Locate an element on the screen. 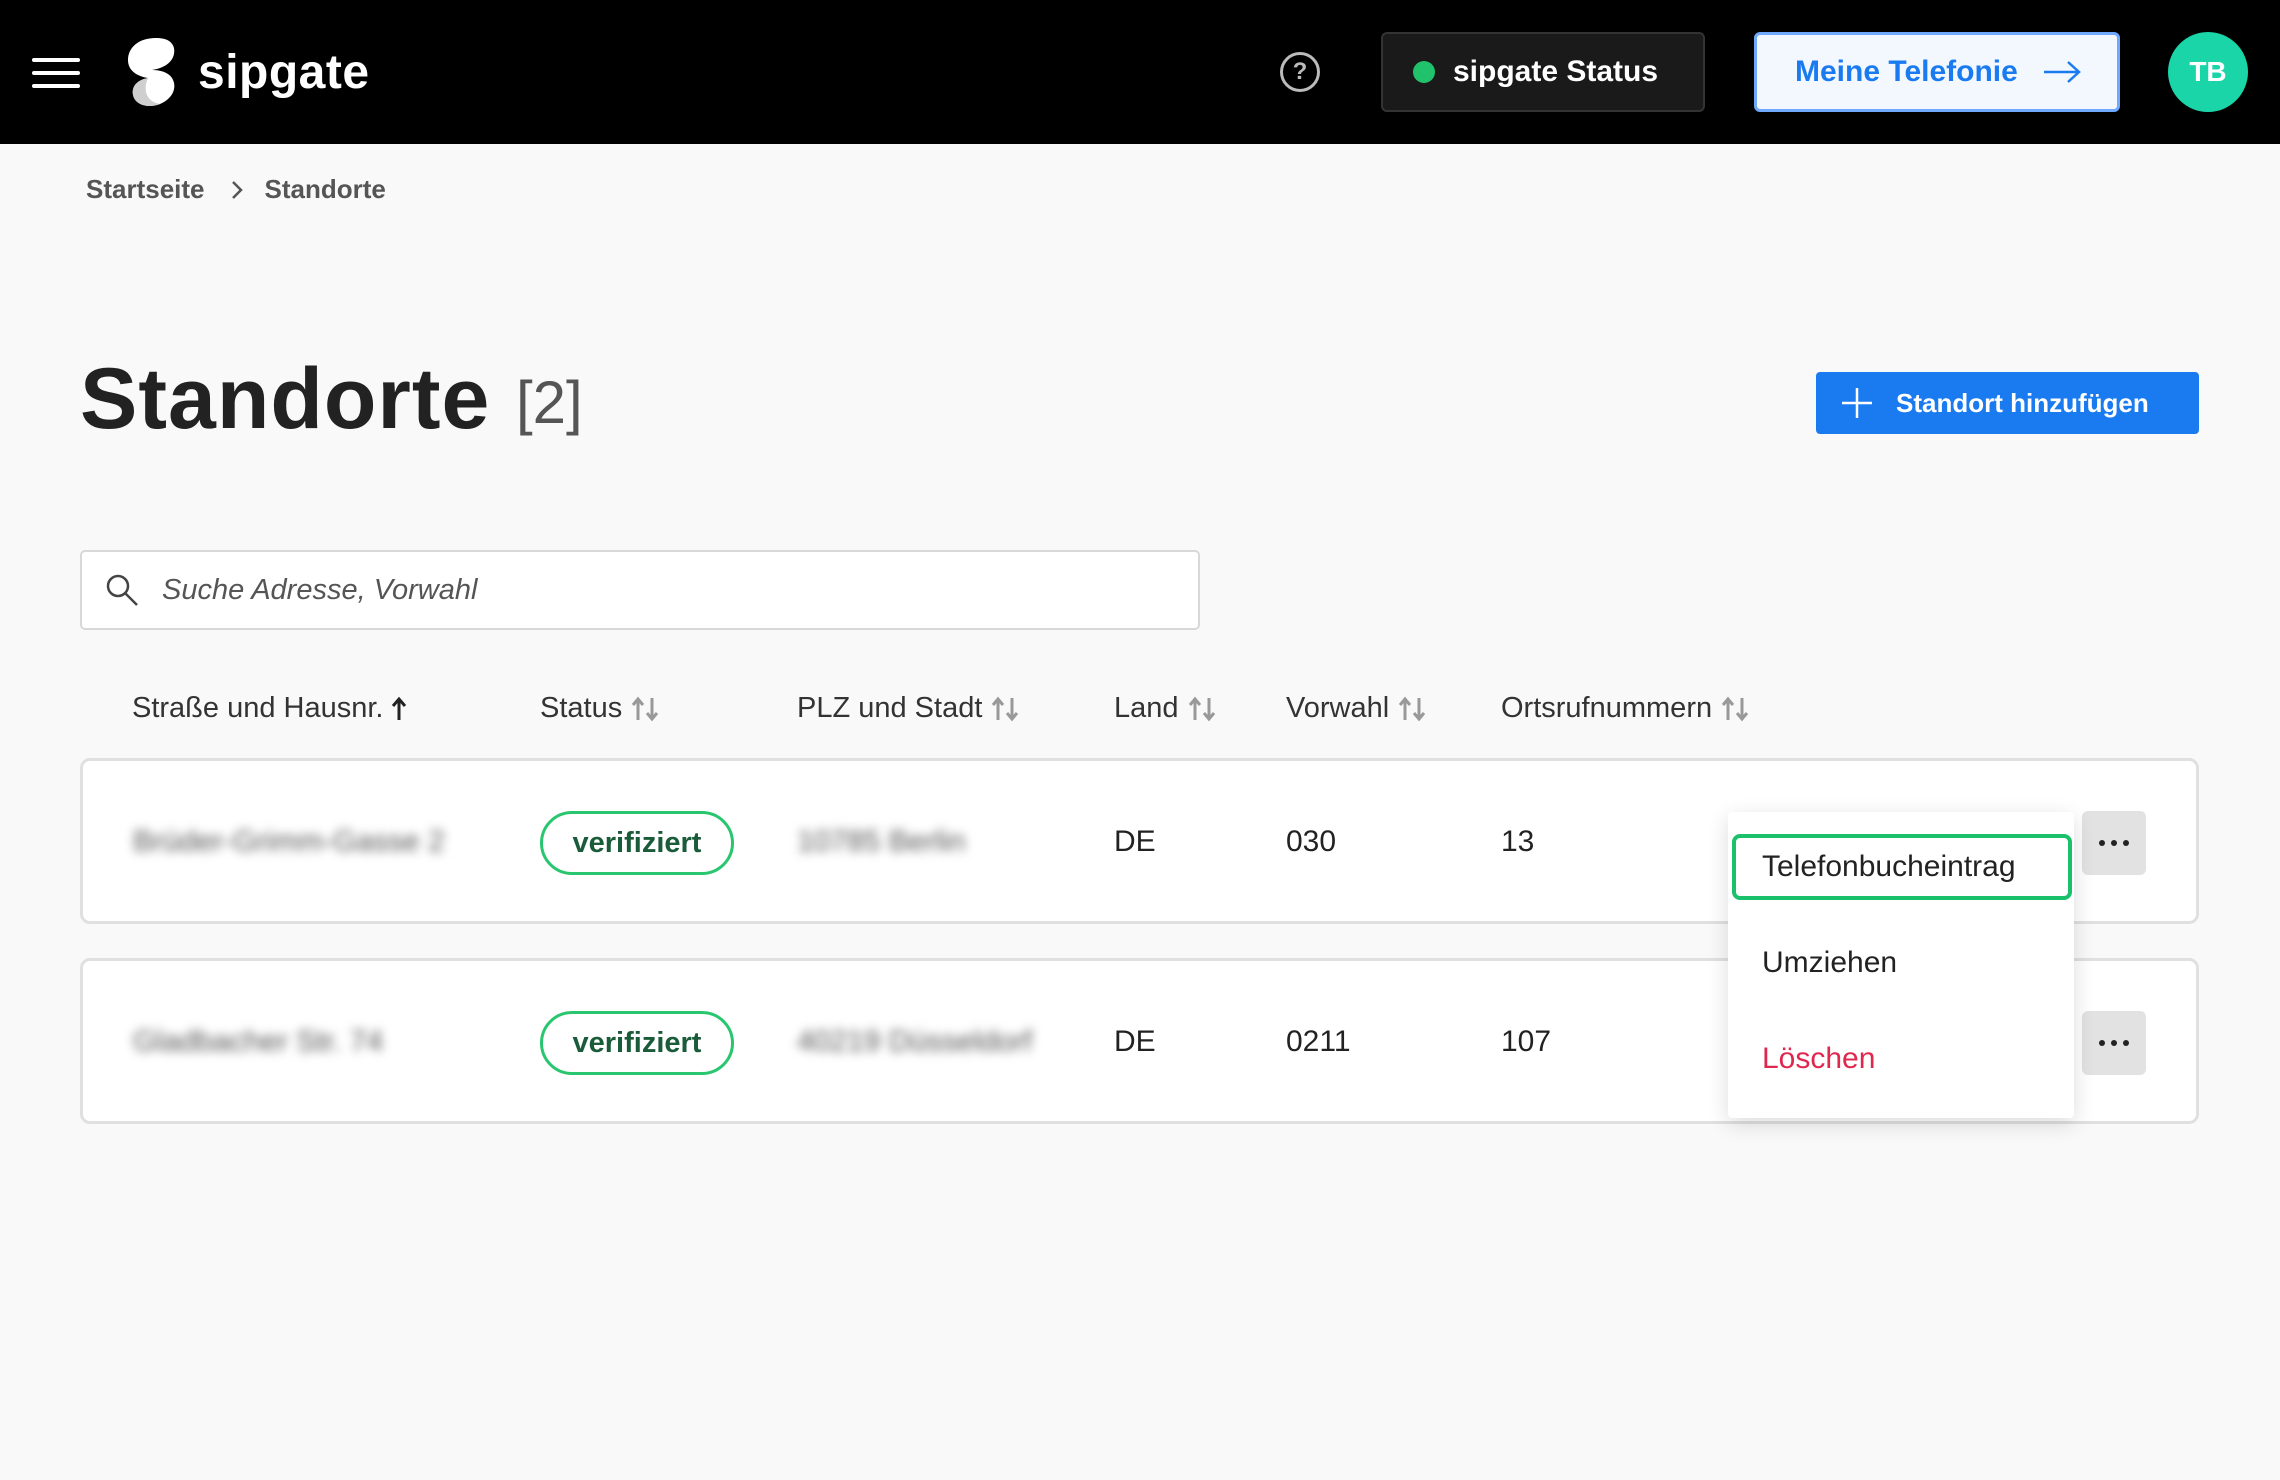 The height and width of the screenshot is (1480, 2280). column-header-area-code: Vorwahl is located at coordinates (1356, 708).